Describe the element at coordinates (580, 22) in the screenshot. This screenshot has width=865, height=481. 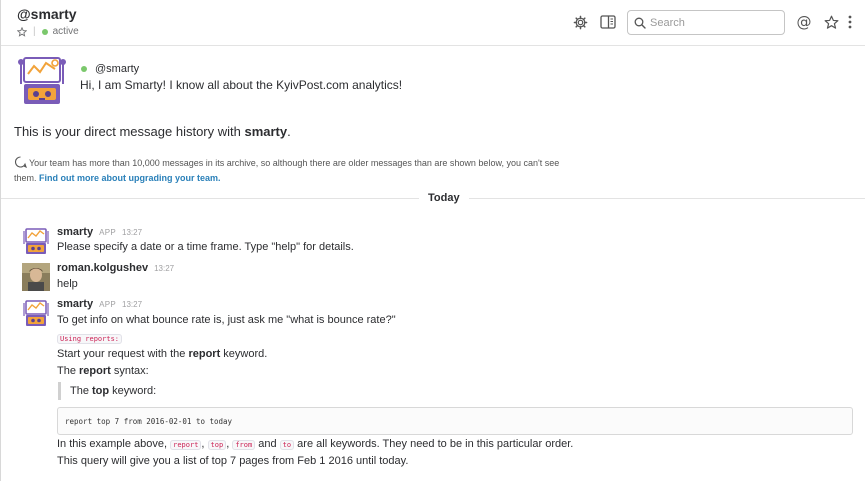
I see `gear-icon` at that location.